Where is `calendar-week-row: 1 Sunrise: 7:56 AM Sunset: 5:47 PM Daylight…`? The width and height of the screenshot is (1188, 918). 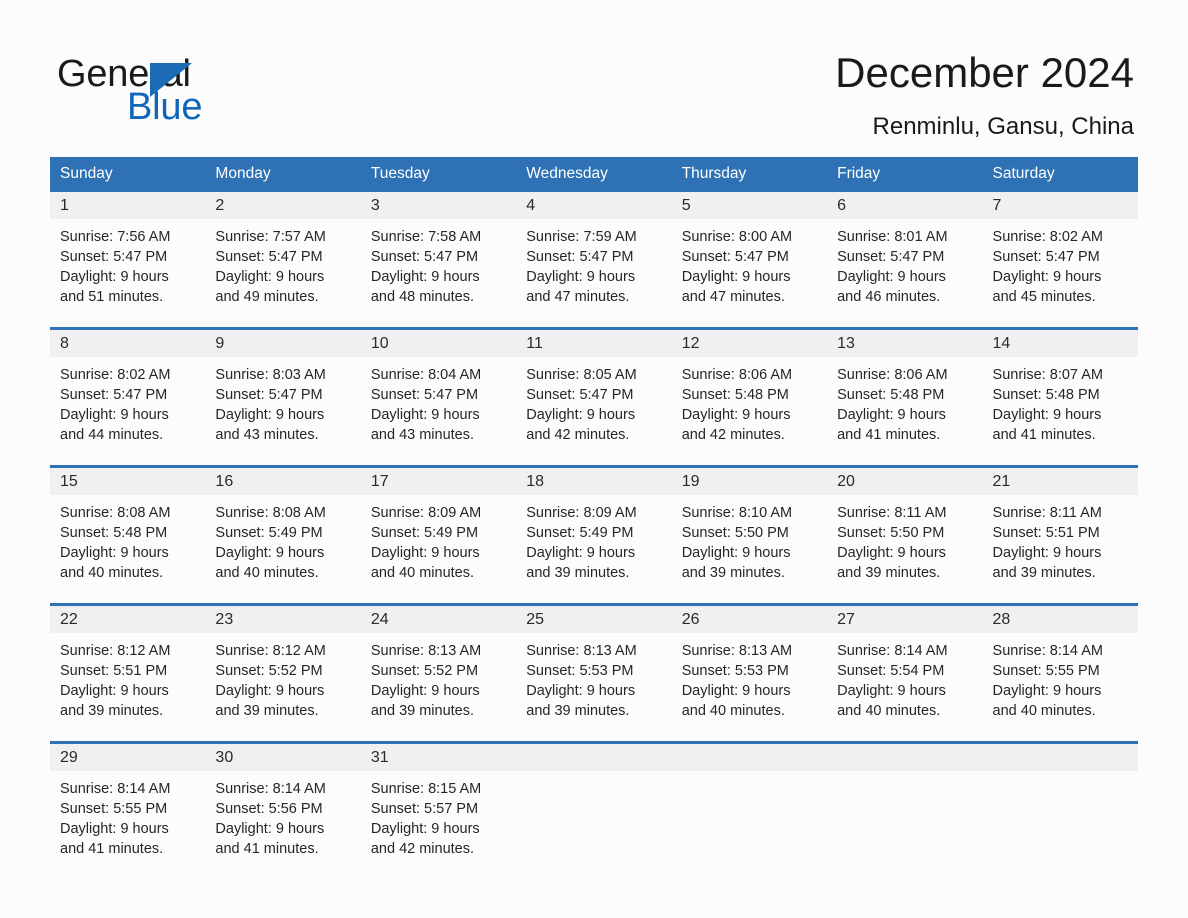 calendar-week-row: 1 Sunrise: 7:56 AM Sunset: 5:47 PM Daylight… is located at coordinates (594, 259).